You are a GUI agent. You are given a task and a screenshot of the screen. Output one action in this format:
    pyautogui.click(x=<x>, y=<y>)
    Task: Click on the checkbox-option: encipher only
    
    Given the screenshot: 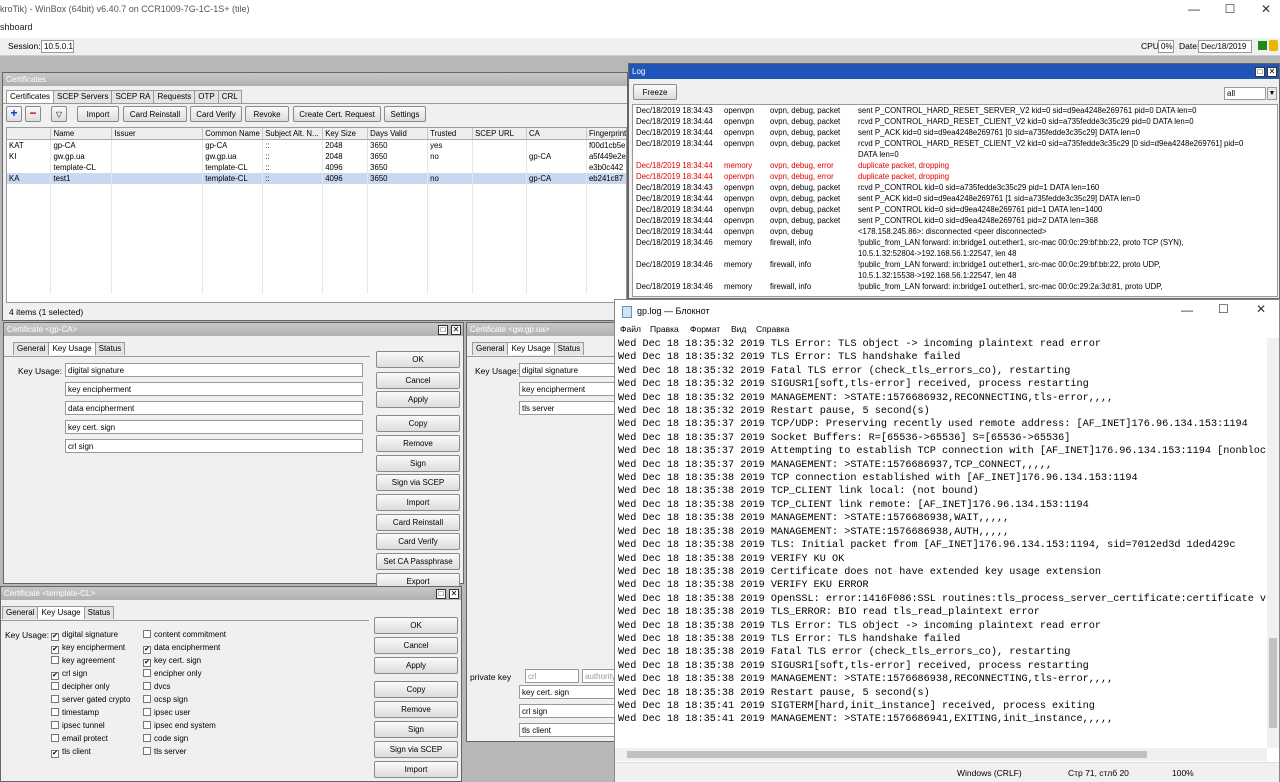 What is the action you would take?
    pyautogui.click(x=172, y=673)
    